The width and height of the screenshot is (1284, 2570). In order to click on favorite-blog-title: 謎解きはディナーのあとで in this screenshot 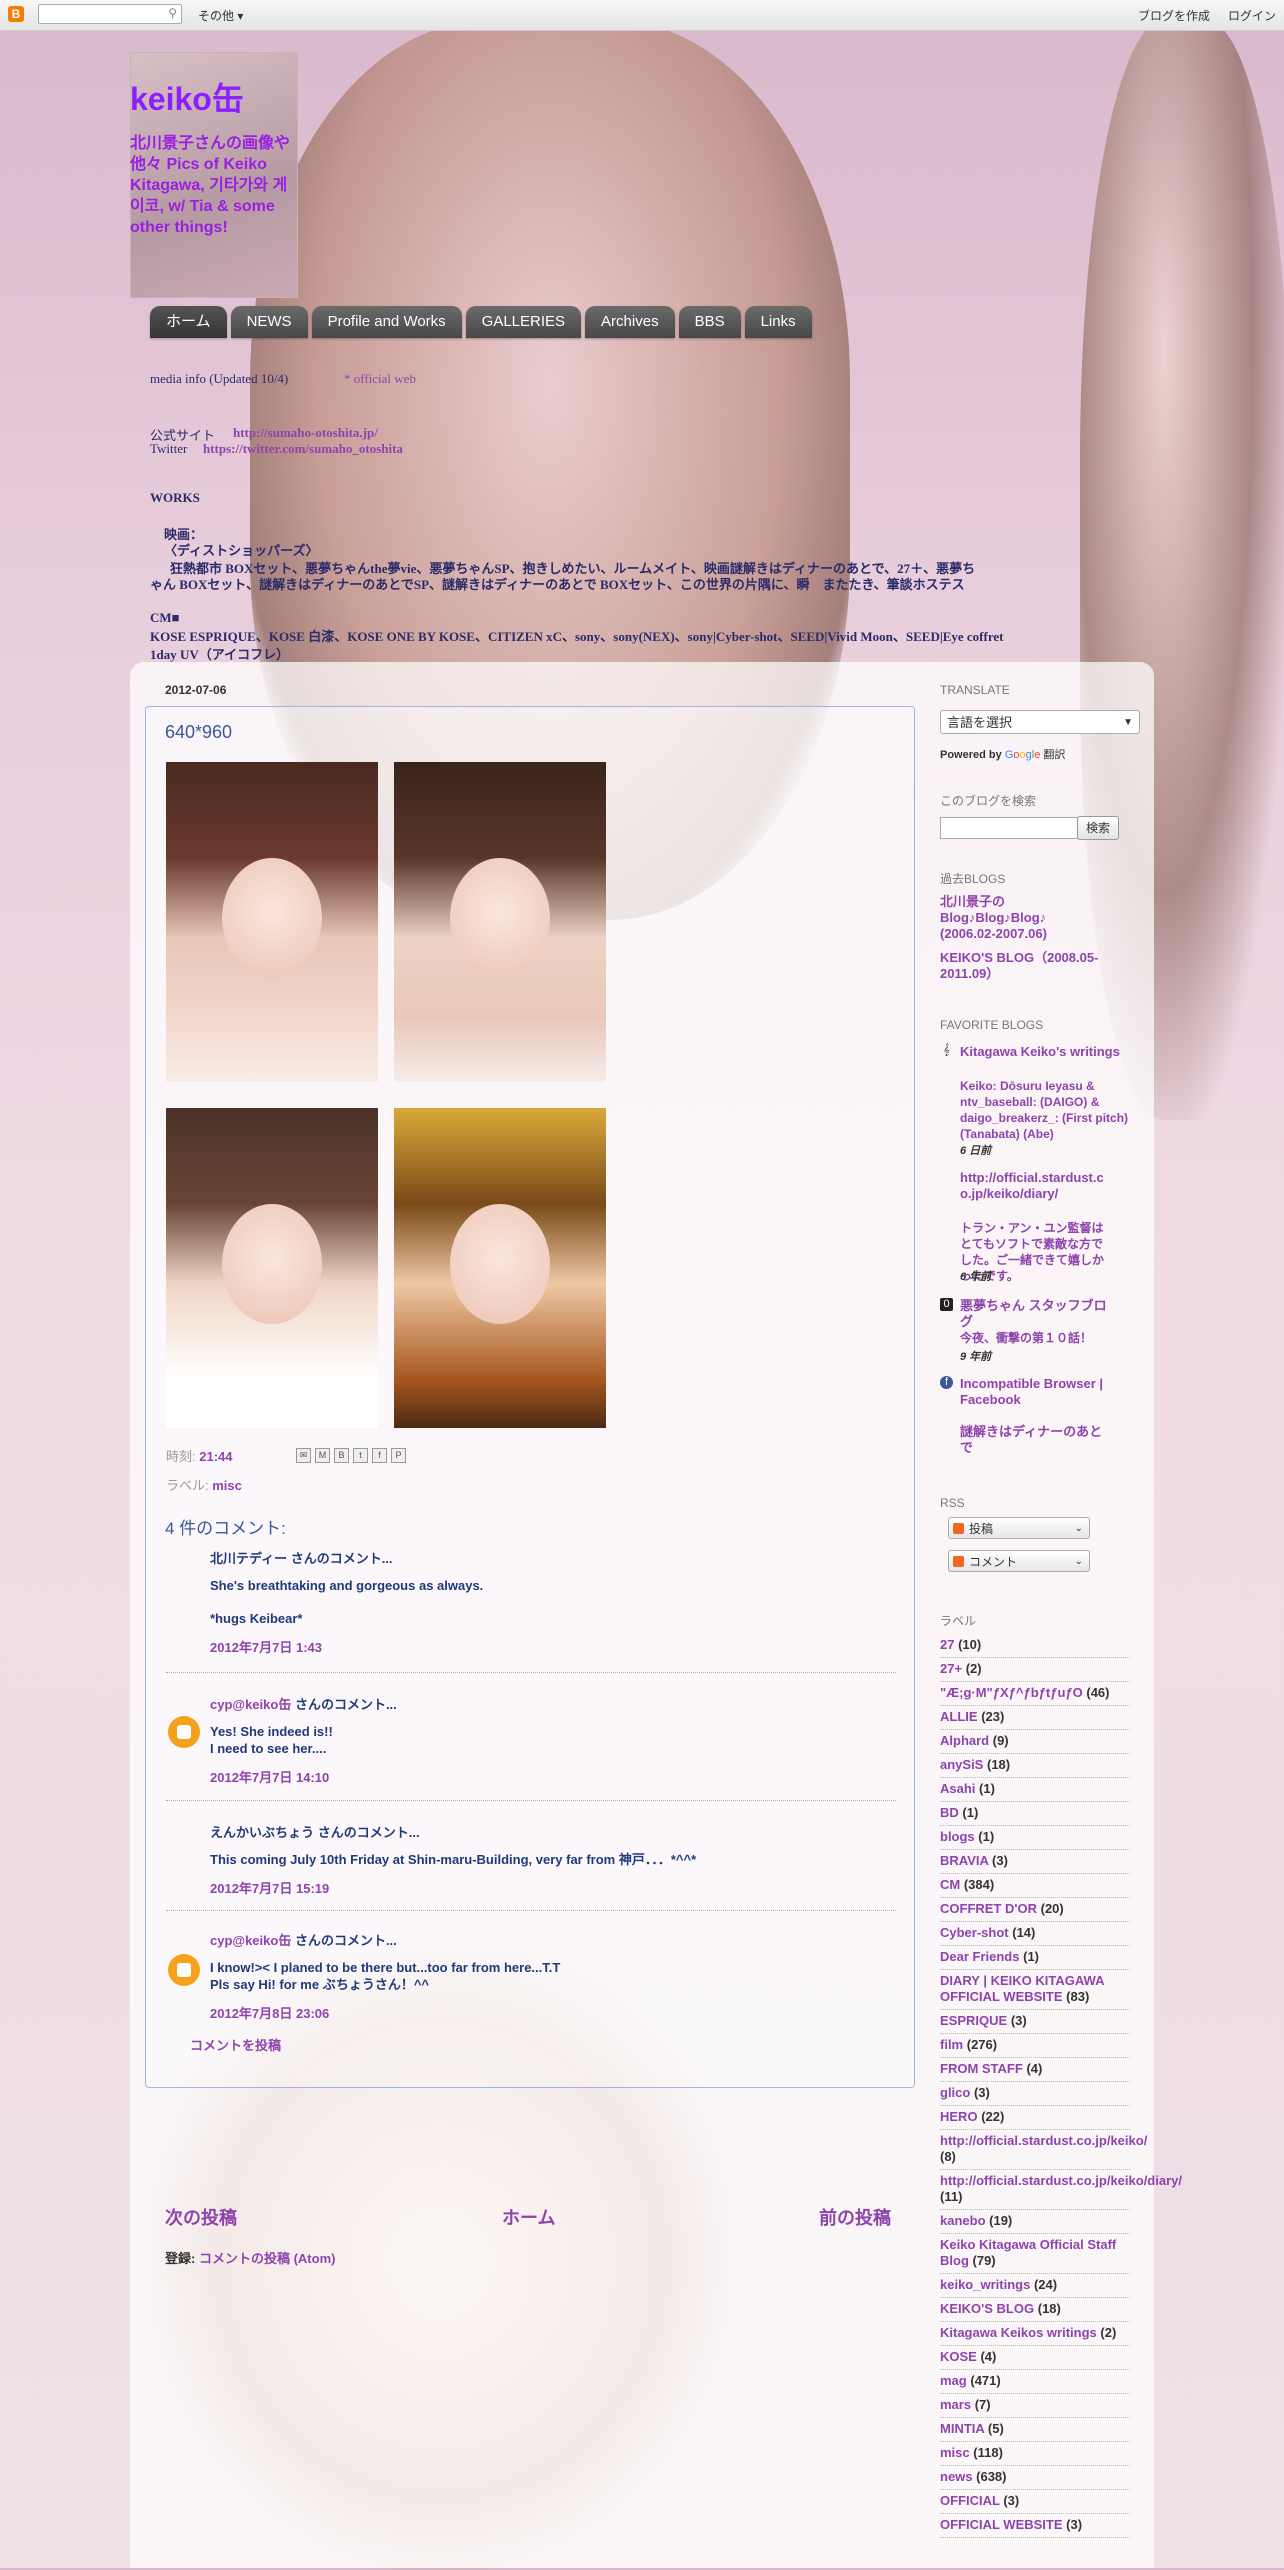, I will do `click(1035, 1440)`.